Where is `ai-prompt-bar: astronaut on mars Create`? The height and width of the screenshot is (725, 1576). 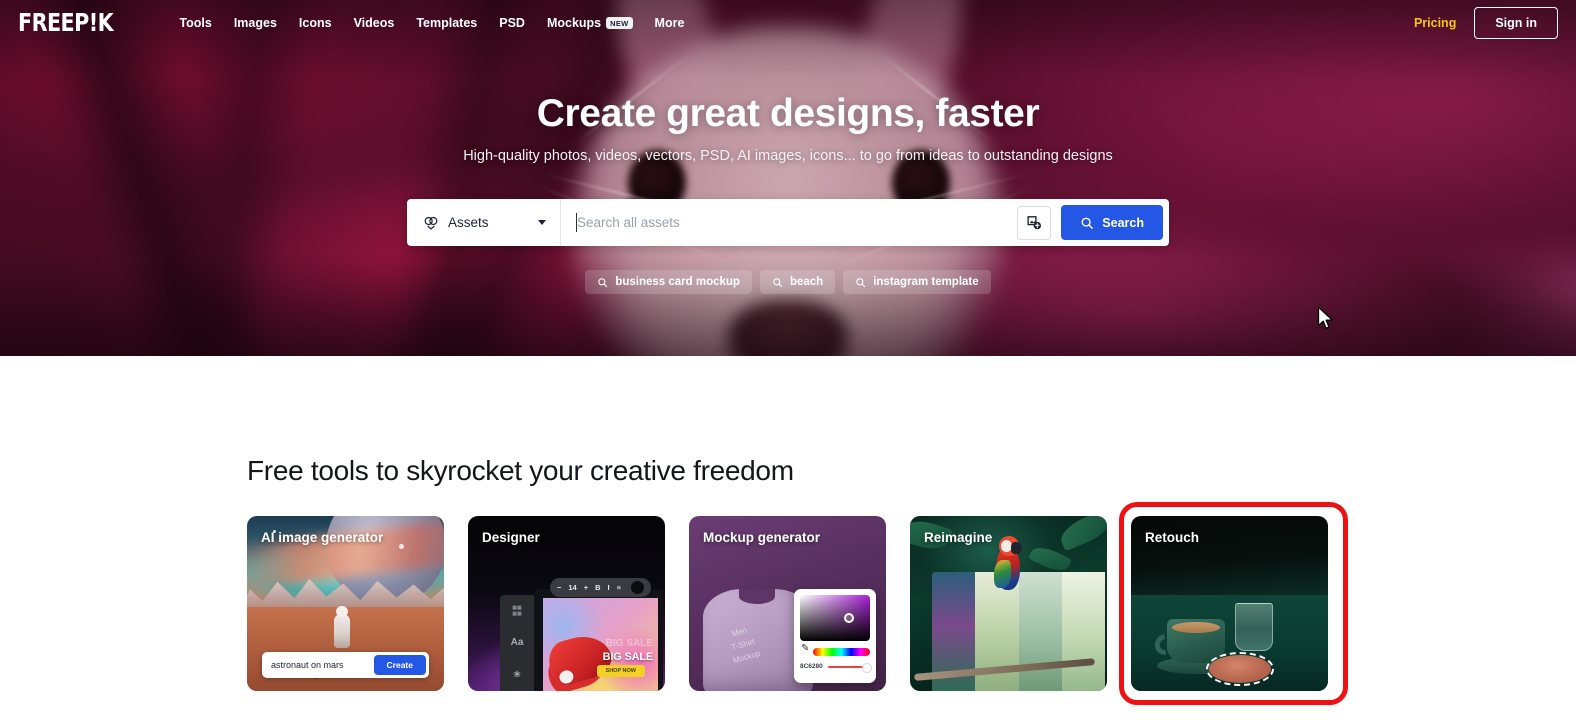 ai-prompt-bar: astronaut on mars Create is located at coordinates (345, 665).